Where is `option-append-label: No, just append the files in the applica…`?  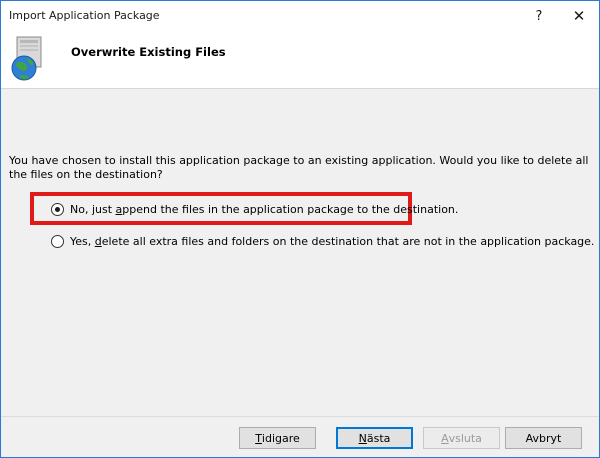
option-append-label: No, just append the files in the applica… is located at coordinates (264, 209).